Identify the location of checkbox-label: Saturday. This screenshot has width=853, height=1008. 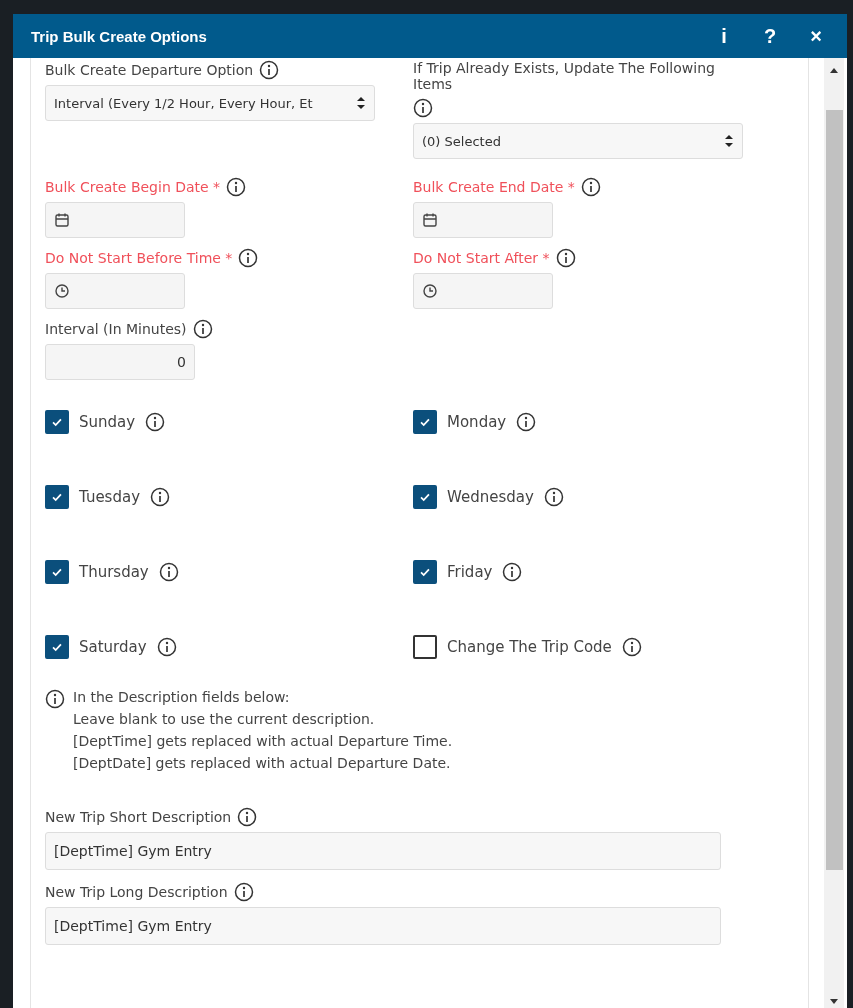
(113, 647).